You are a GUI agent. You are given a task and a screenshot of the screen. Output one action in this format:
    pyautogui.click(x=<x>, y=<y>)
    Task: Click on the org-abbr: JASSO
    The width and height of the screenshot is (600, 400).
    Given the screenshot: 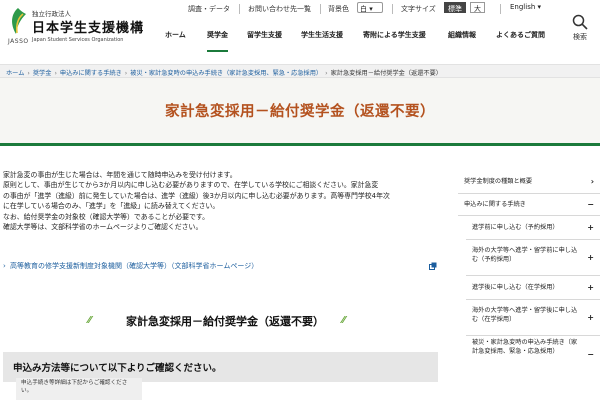 What is the action you would take?
    pyautogui.click(x=18, y=41)
    